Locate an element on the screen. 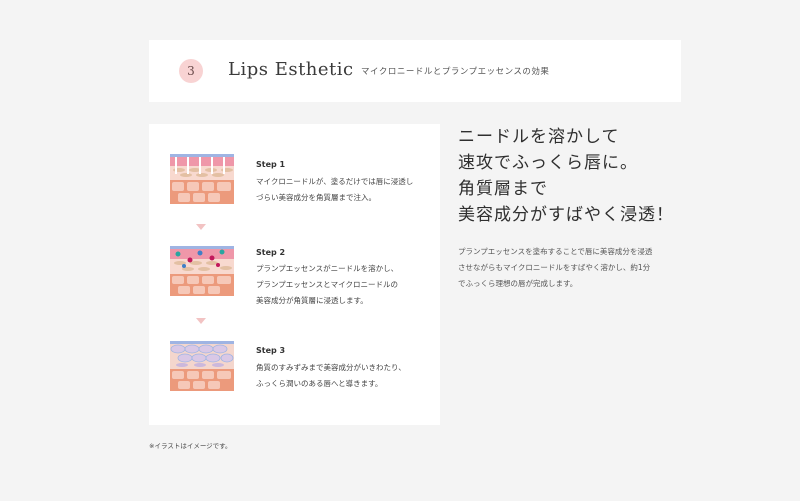 The width and height of the screenshot is (800, 501). step-2-illustration is located at coordinates (202, 271).